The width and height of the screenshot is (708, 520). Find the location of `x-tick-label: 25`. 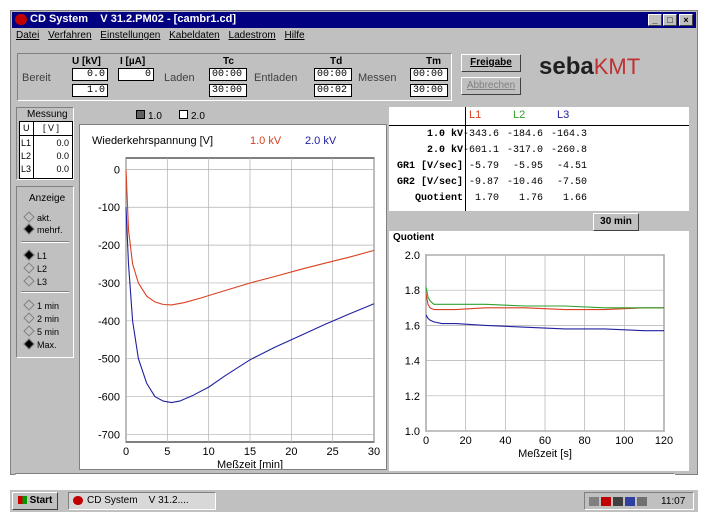

x-tick-label: 25 is located at coordinates (333, 452).